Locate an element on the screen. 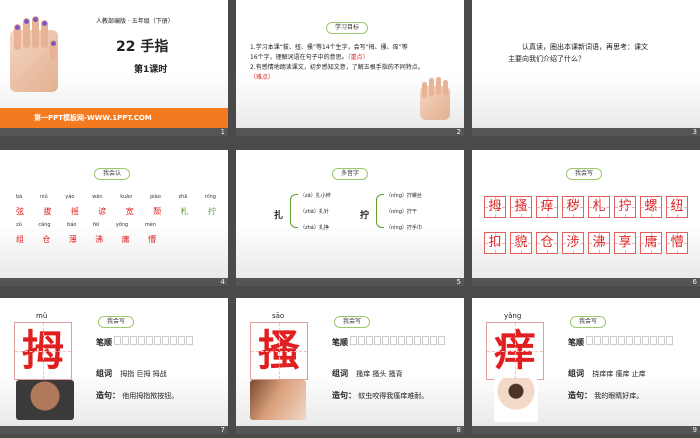 The image size is (700, 438). slide-7-thumbnail: mǔ 拇 我会写 笔顺 组词 拇指 巨拇 拇战 造句： 他用拇指揿按钮。 7 is located at coordinates (114, 366).